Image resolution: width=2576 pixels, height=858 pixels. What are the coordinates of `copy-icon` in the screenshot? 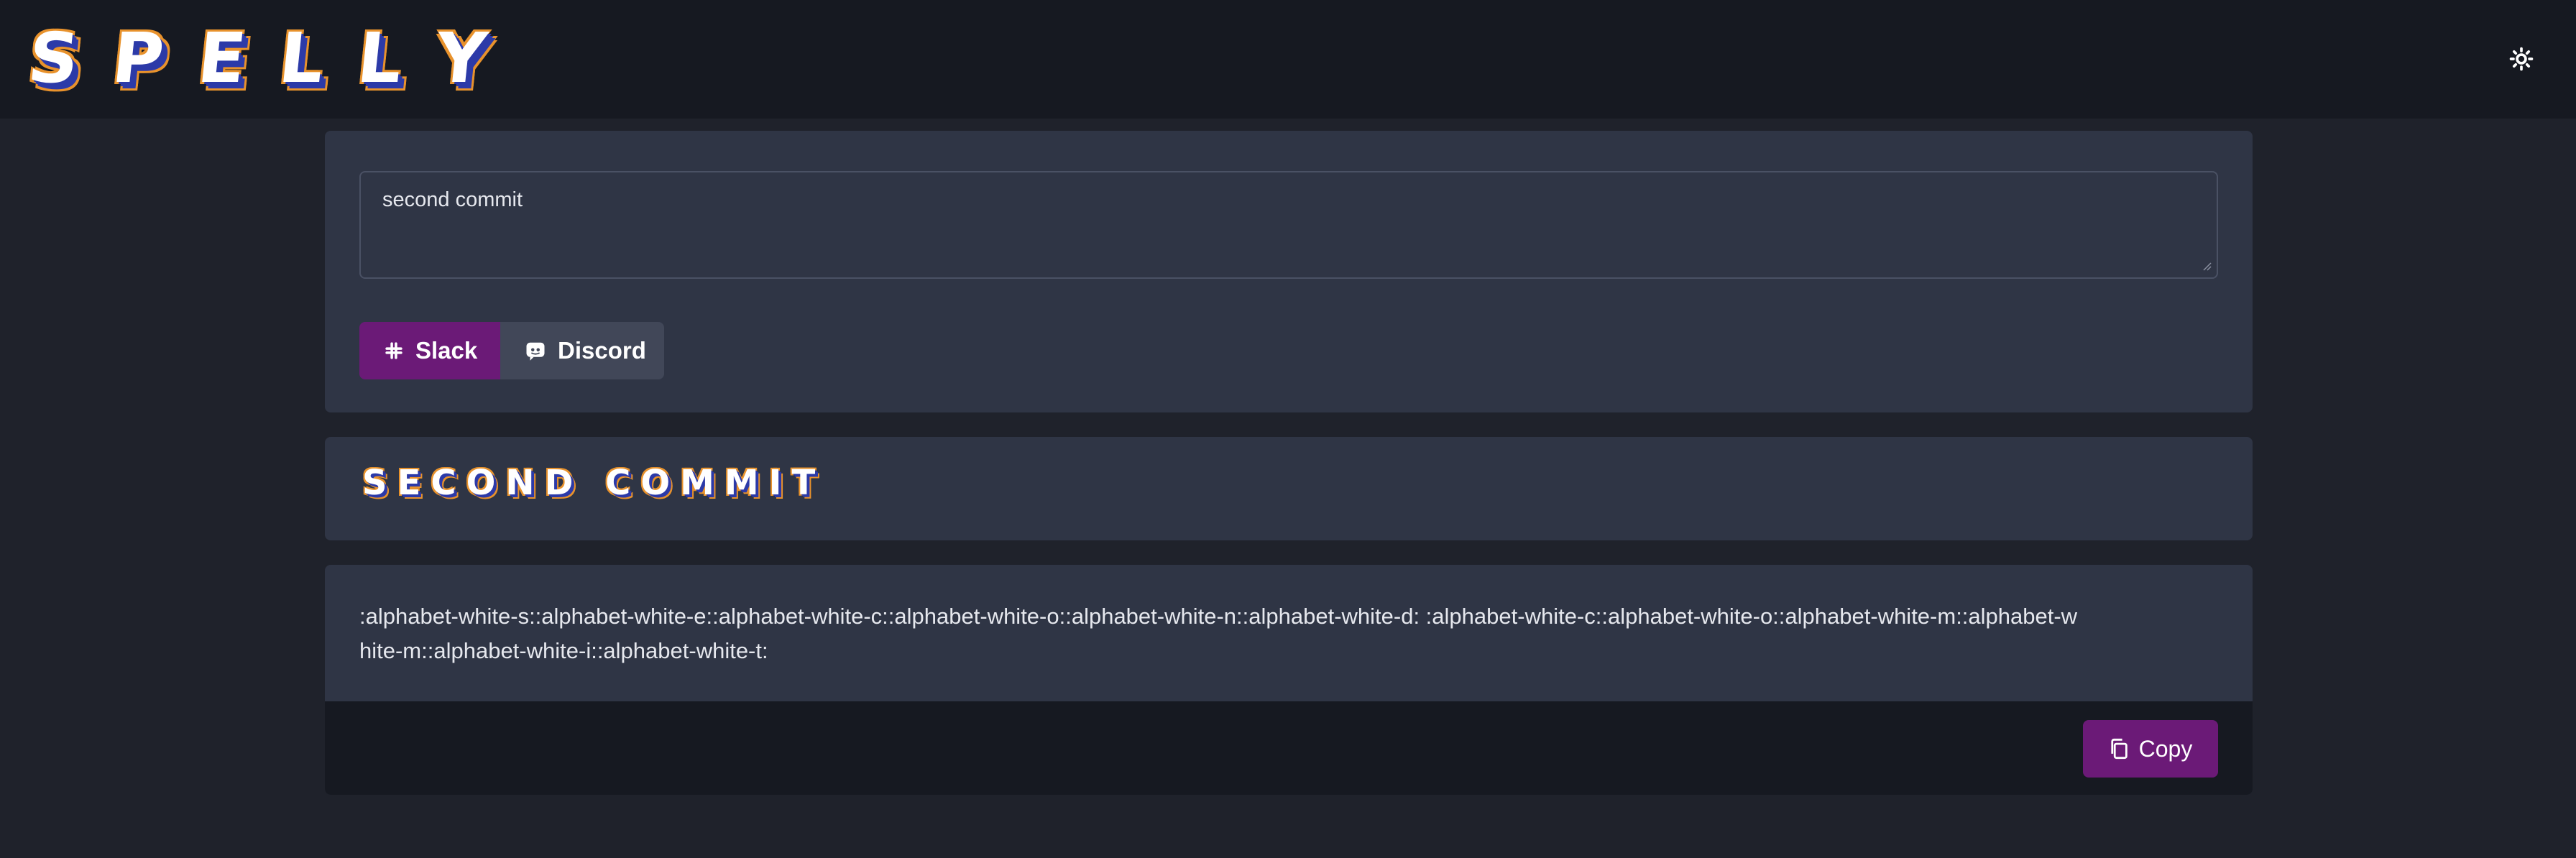 It's located at (2119, 749).